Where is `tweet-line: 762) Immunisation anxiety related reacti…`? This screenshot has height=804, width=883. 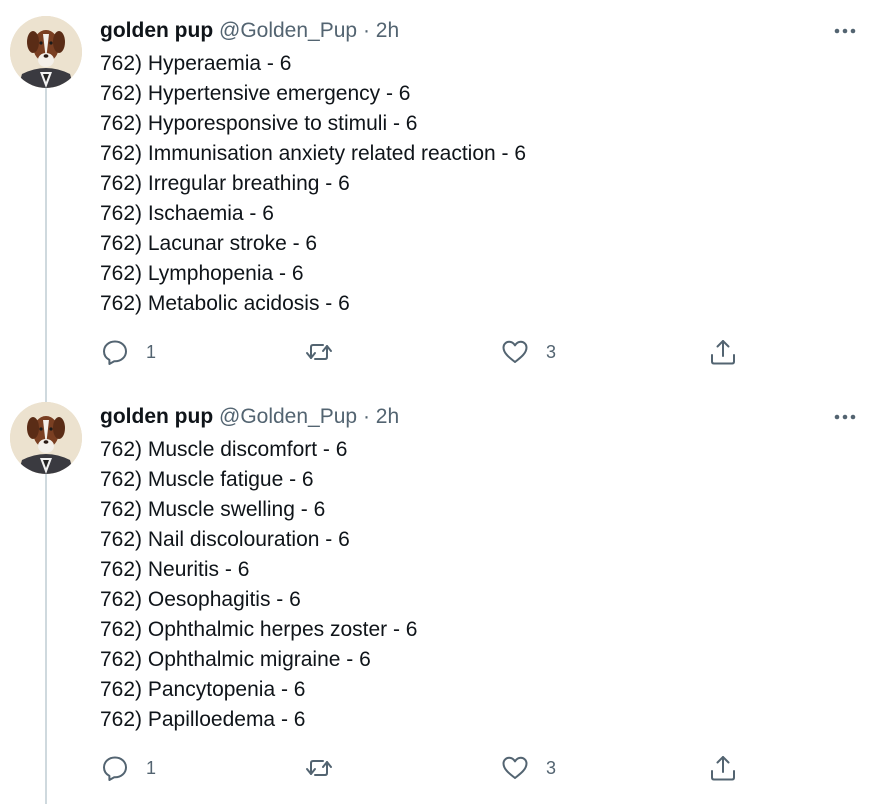 tweet-line: 762) Immunisation anxiety related reacti… is located at coordinates (313, 153).